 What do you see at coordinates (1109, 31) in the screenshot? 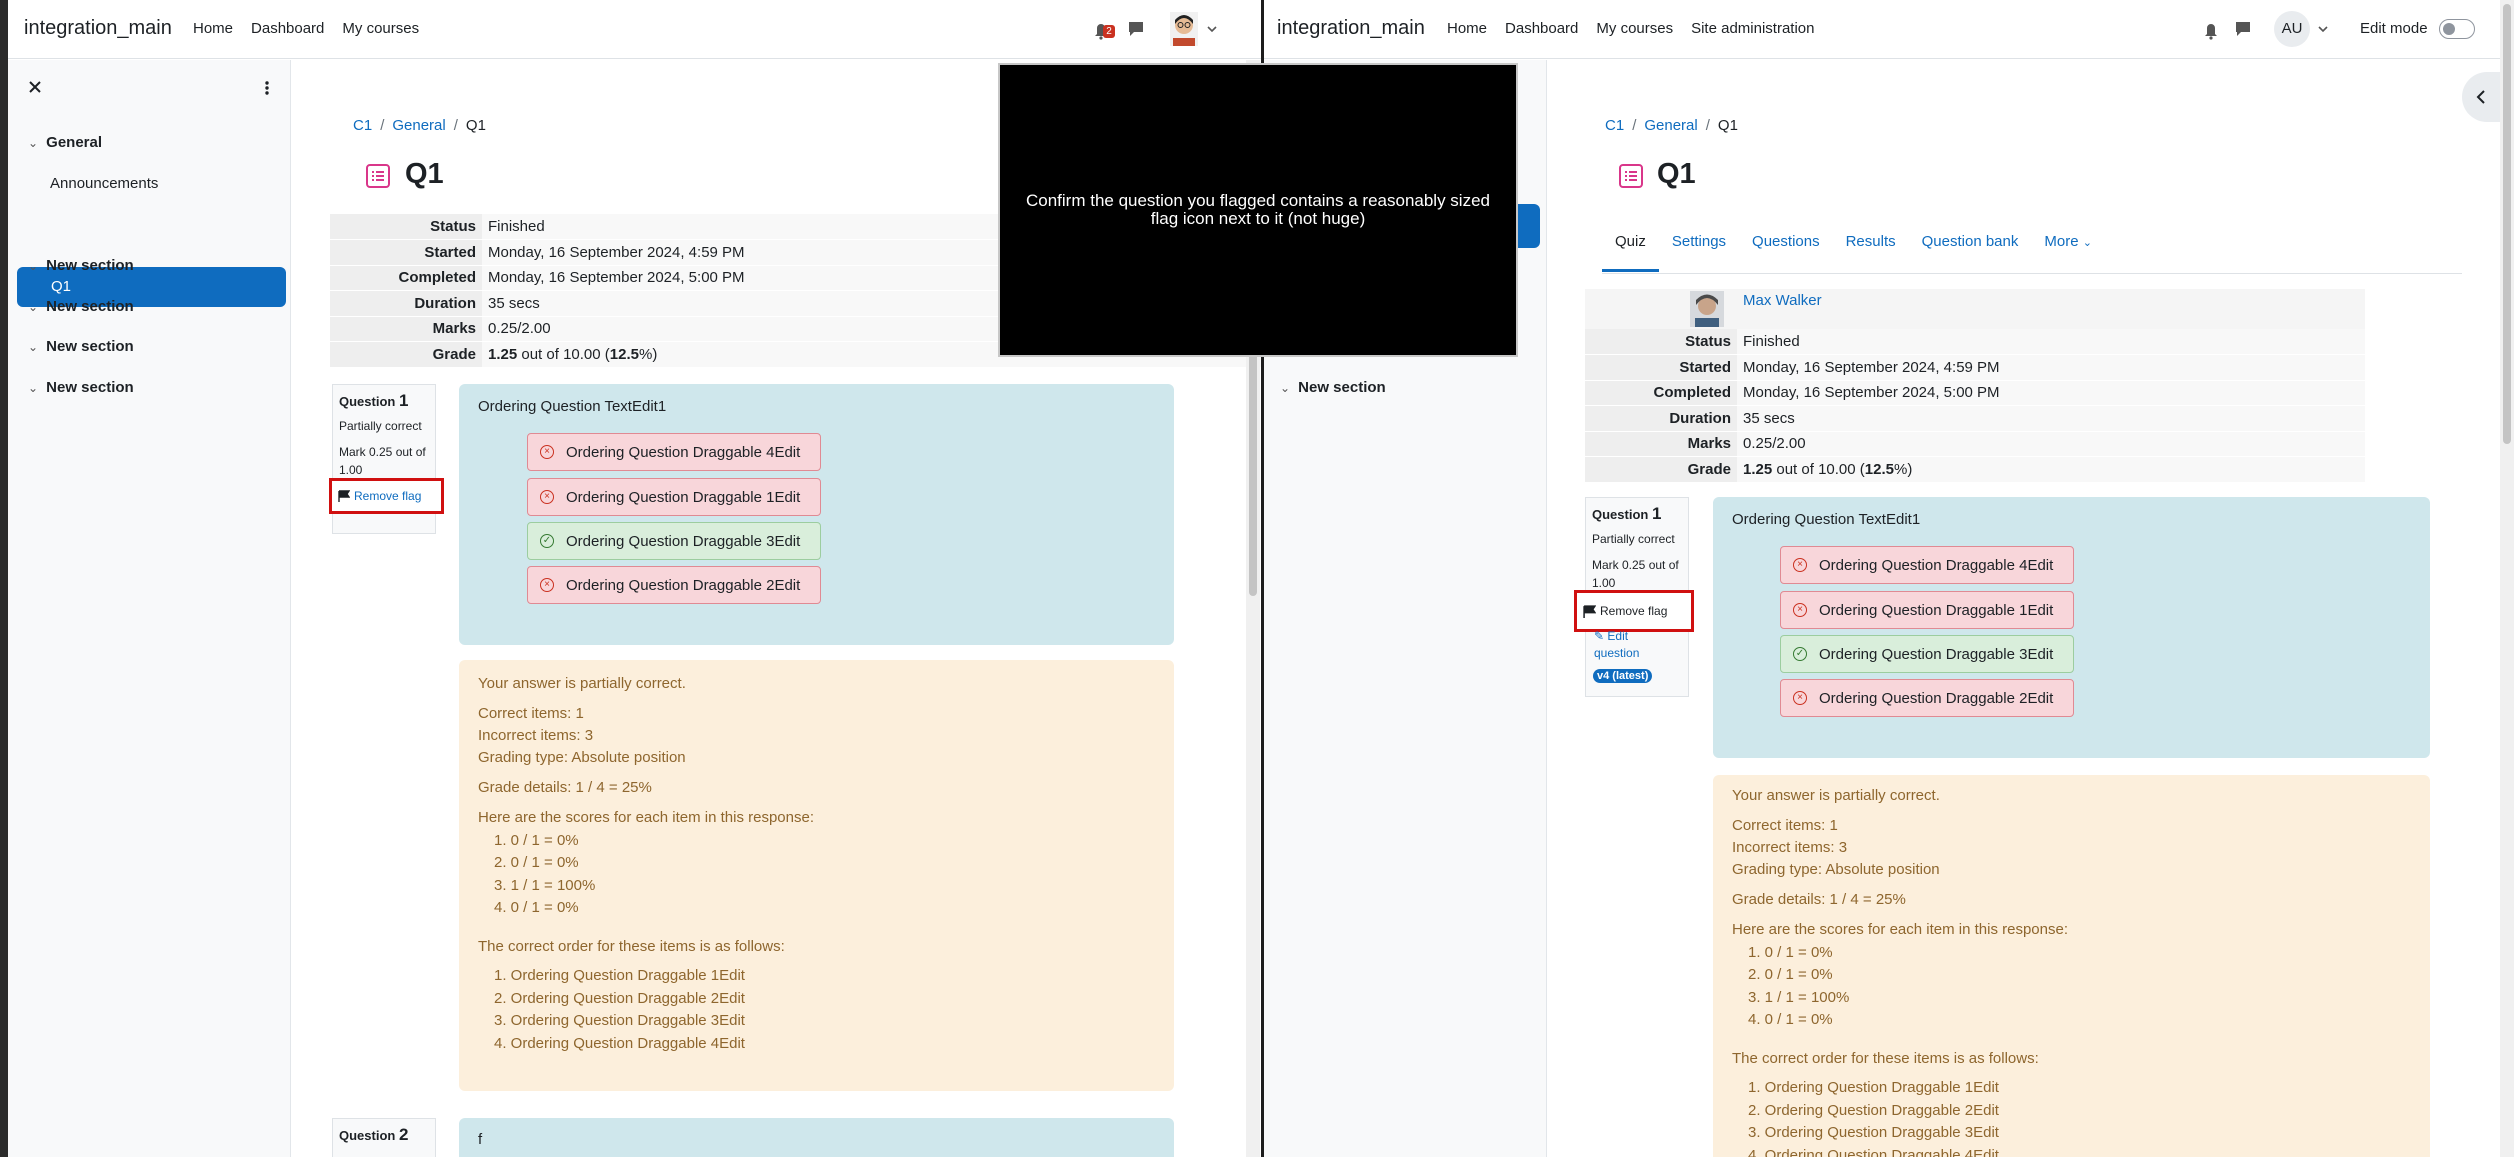
I see `notification-count-badge: 2` at bounding box center [1109, 31].